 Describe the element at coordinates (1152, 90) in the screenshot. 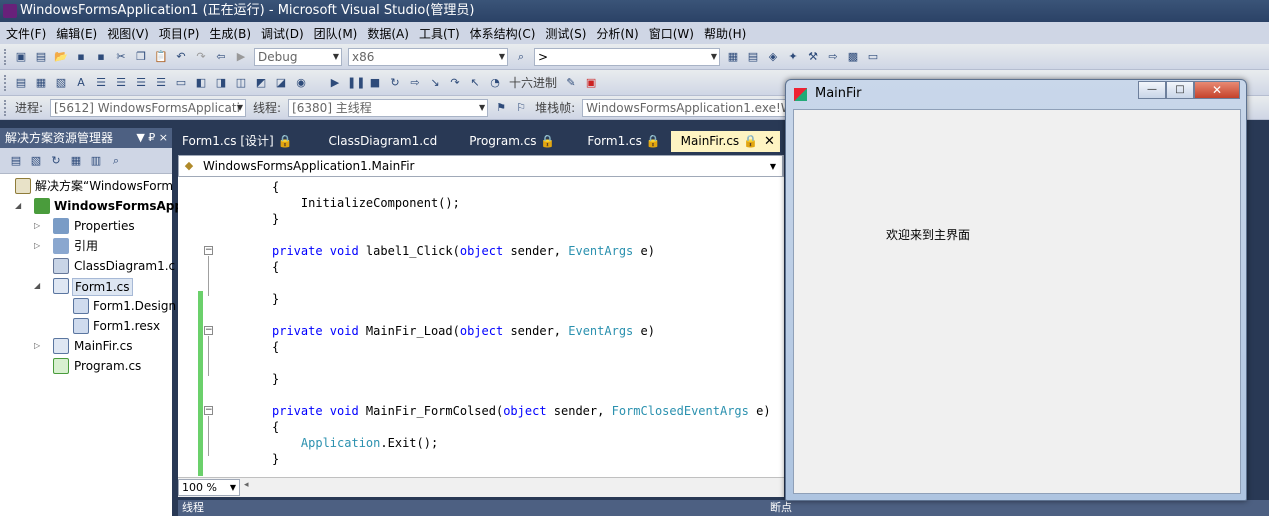

I see `minimize-button: —` at that location.